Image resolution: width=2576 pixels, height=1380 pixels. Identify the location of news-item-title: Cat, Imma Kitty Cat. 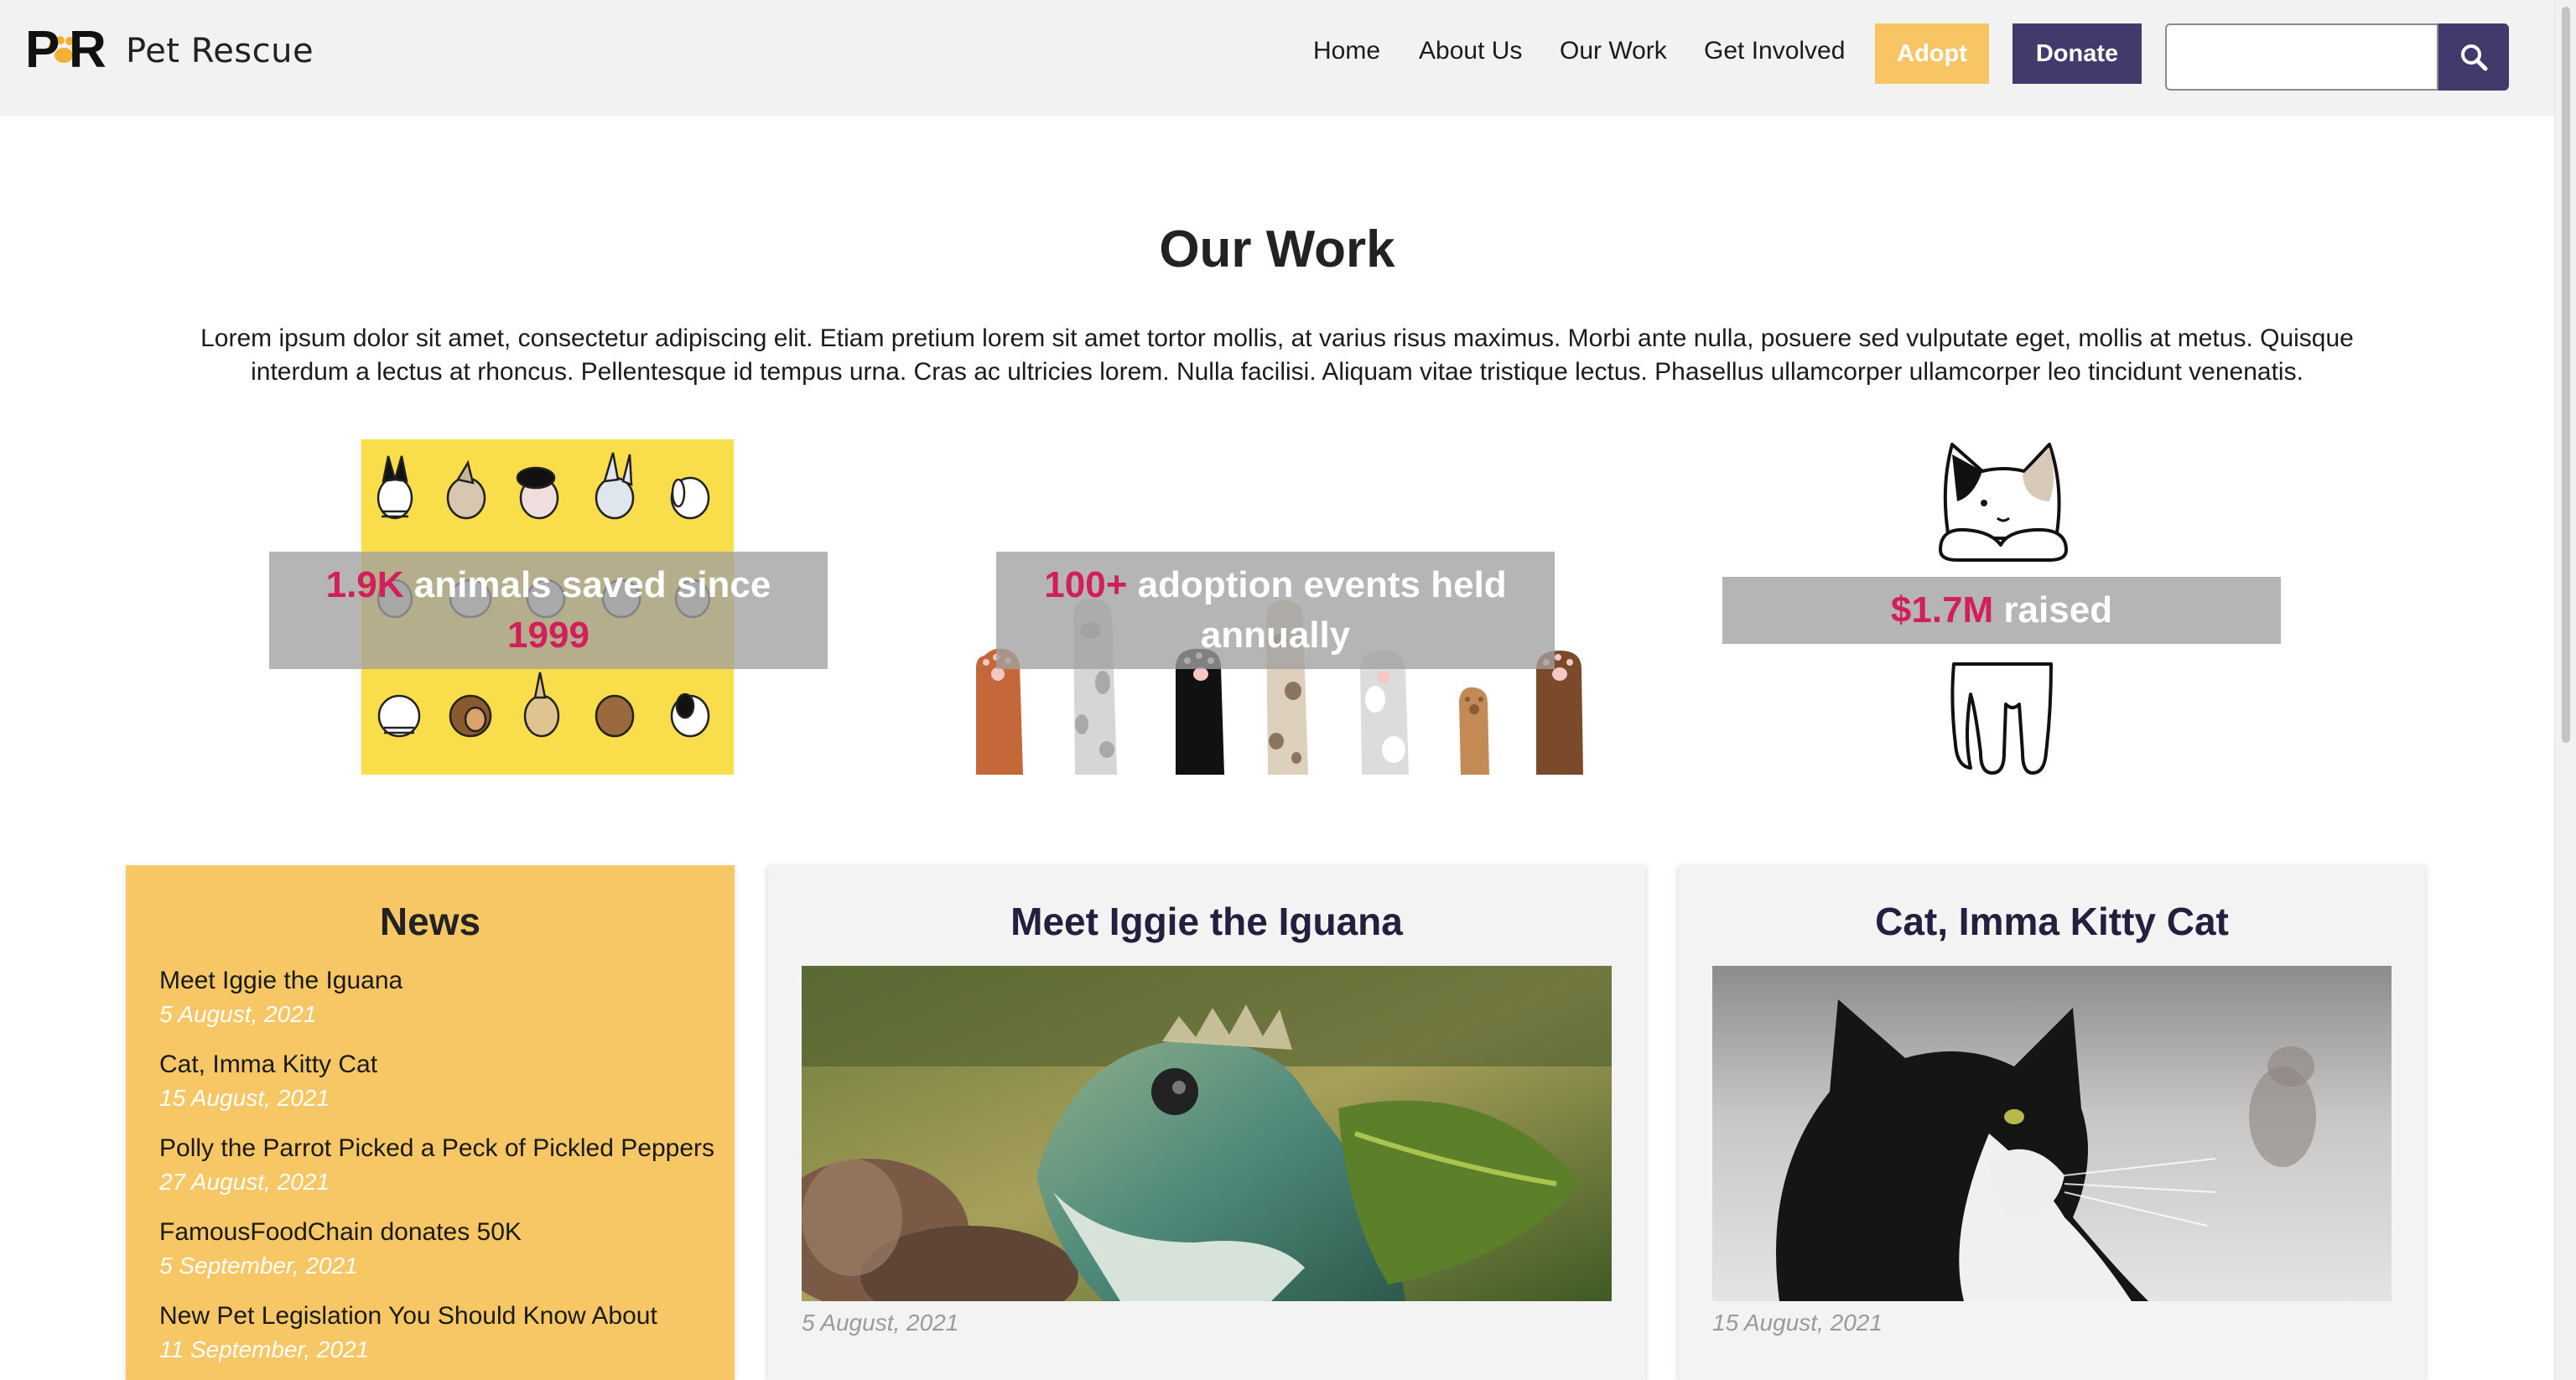
(268, 1065).